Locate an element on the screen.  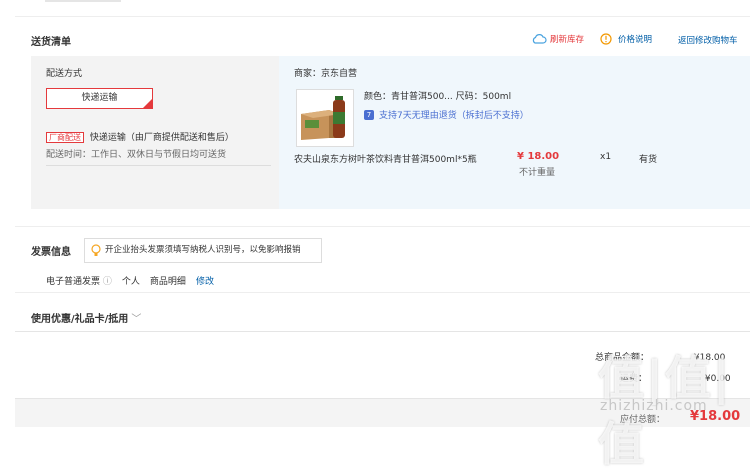
warning-icon is located at coordinates (606, 39).